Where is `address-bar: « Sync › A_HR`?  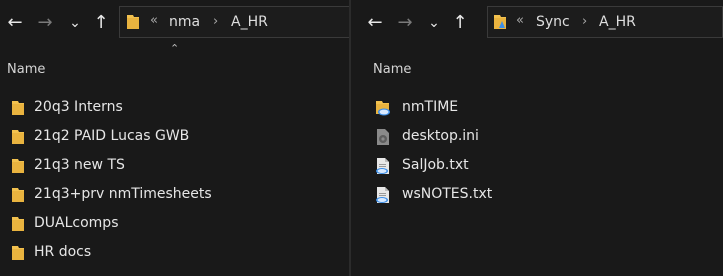
address-bar: « Sync › A_HR is located at coordinates (605, 22).